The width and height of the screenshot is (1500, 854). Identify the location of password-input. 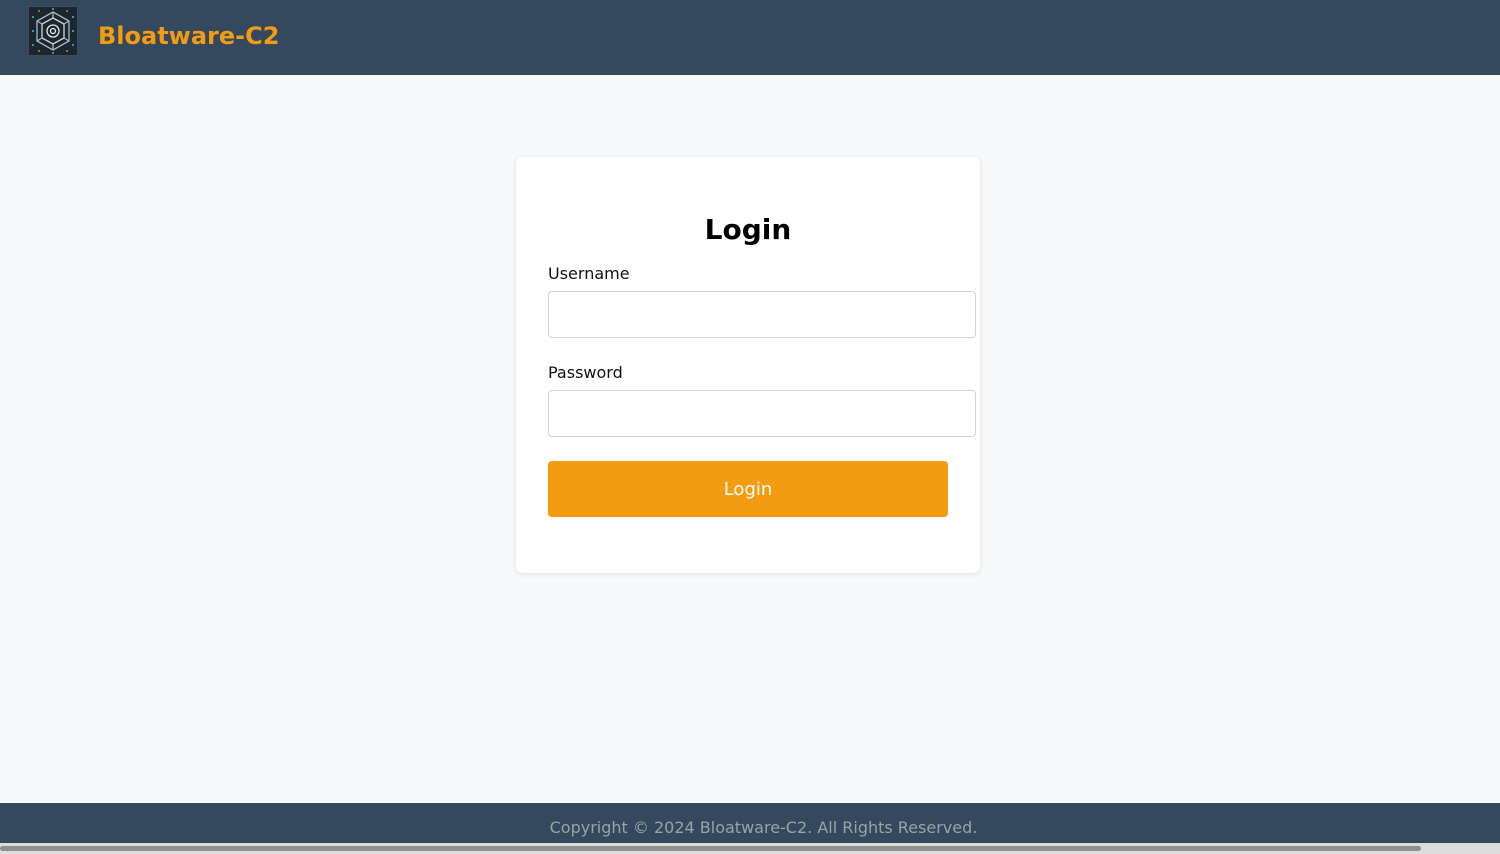
(762, 413).